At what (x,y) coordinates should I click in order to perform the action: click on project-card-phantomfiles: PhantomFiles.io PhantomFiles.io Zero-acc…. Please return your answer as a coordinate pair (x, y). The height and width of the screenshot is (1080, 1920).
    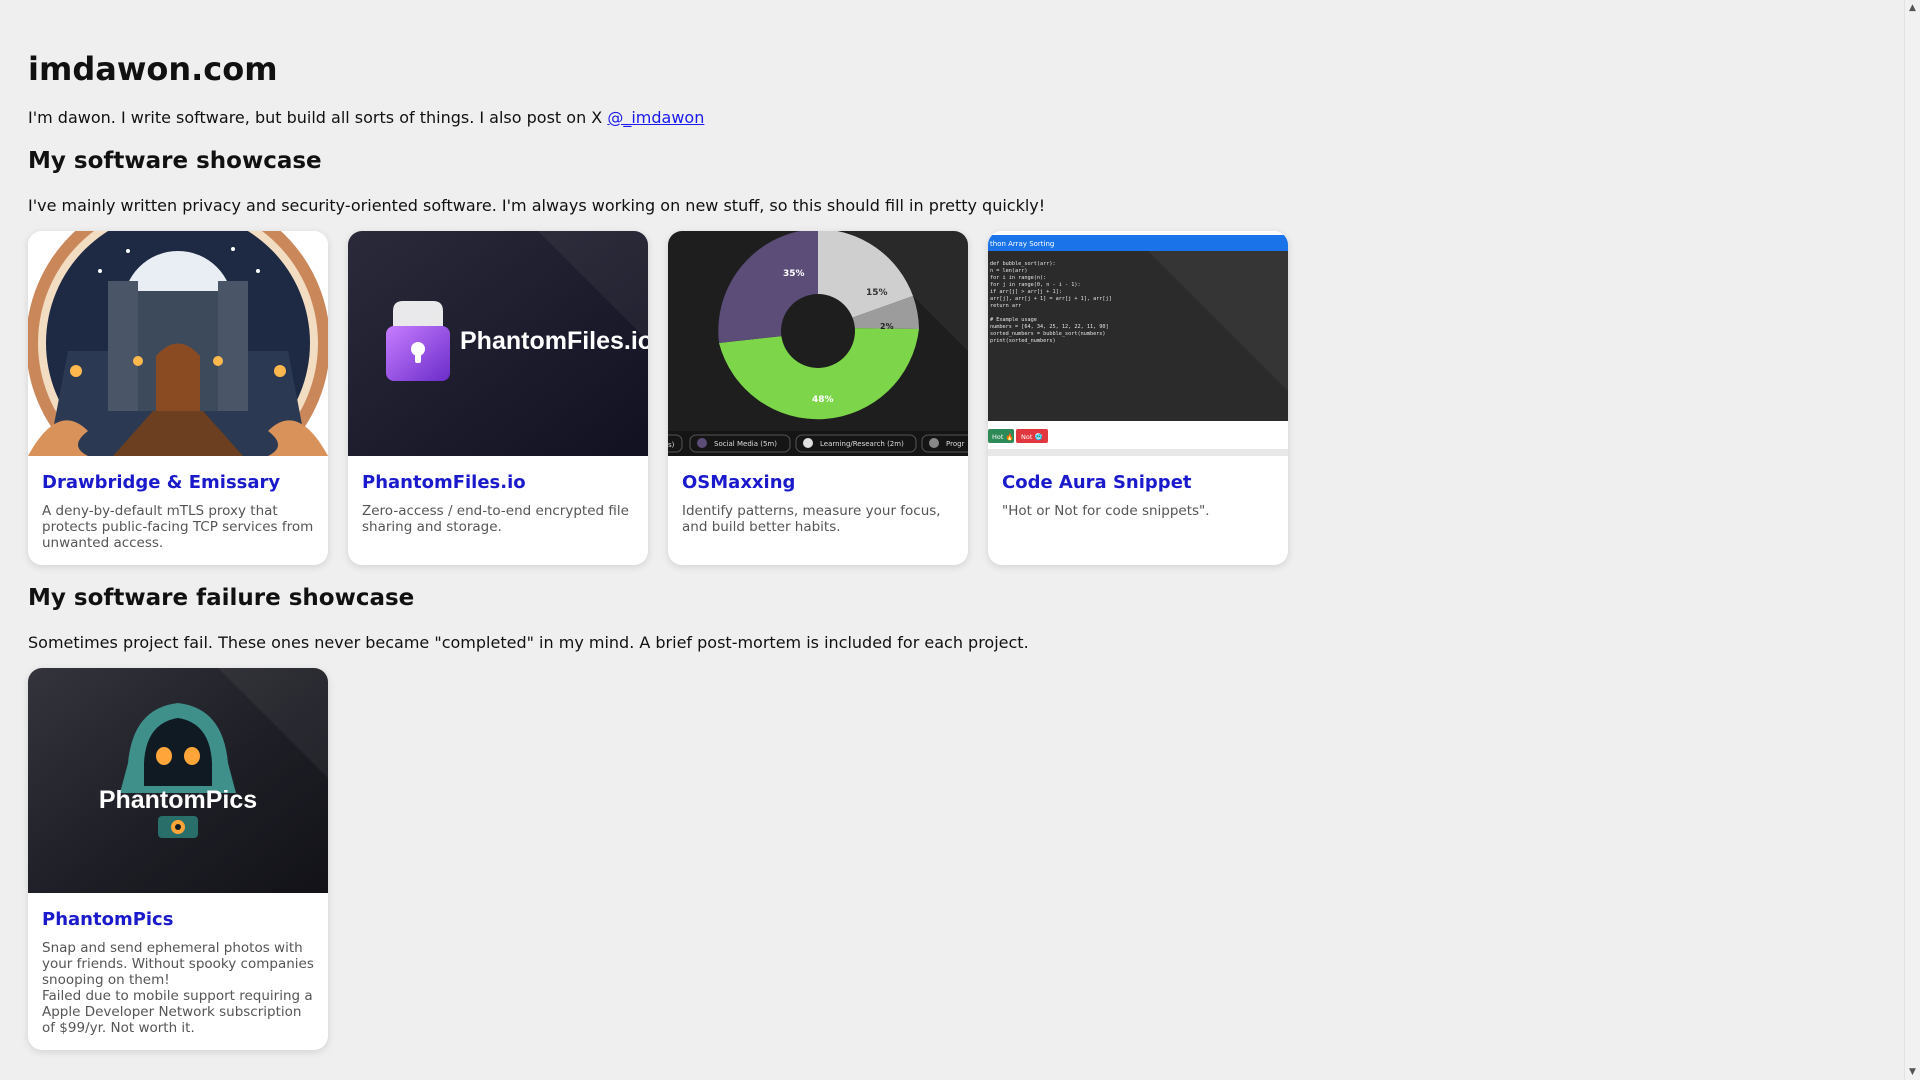
    Looking at the image, I should click on (498, 398).